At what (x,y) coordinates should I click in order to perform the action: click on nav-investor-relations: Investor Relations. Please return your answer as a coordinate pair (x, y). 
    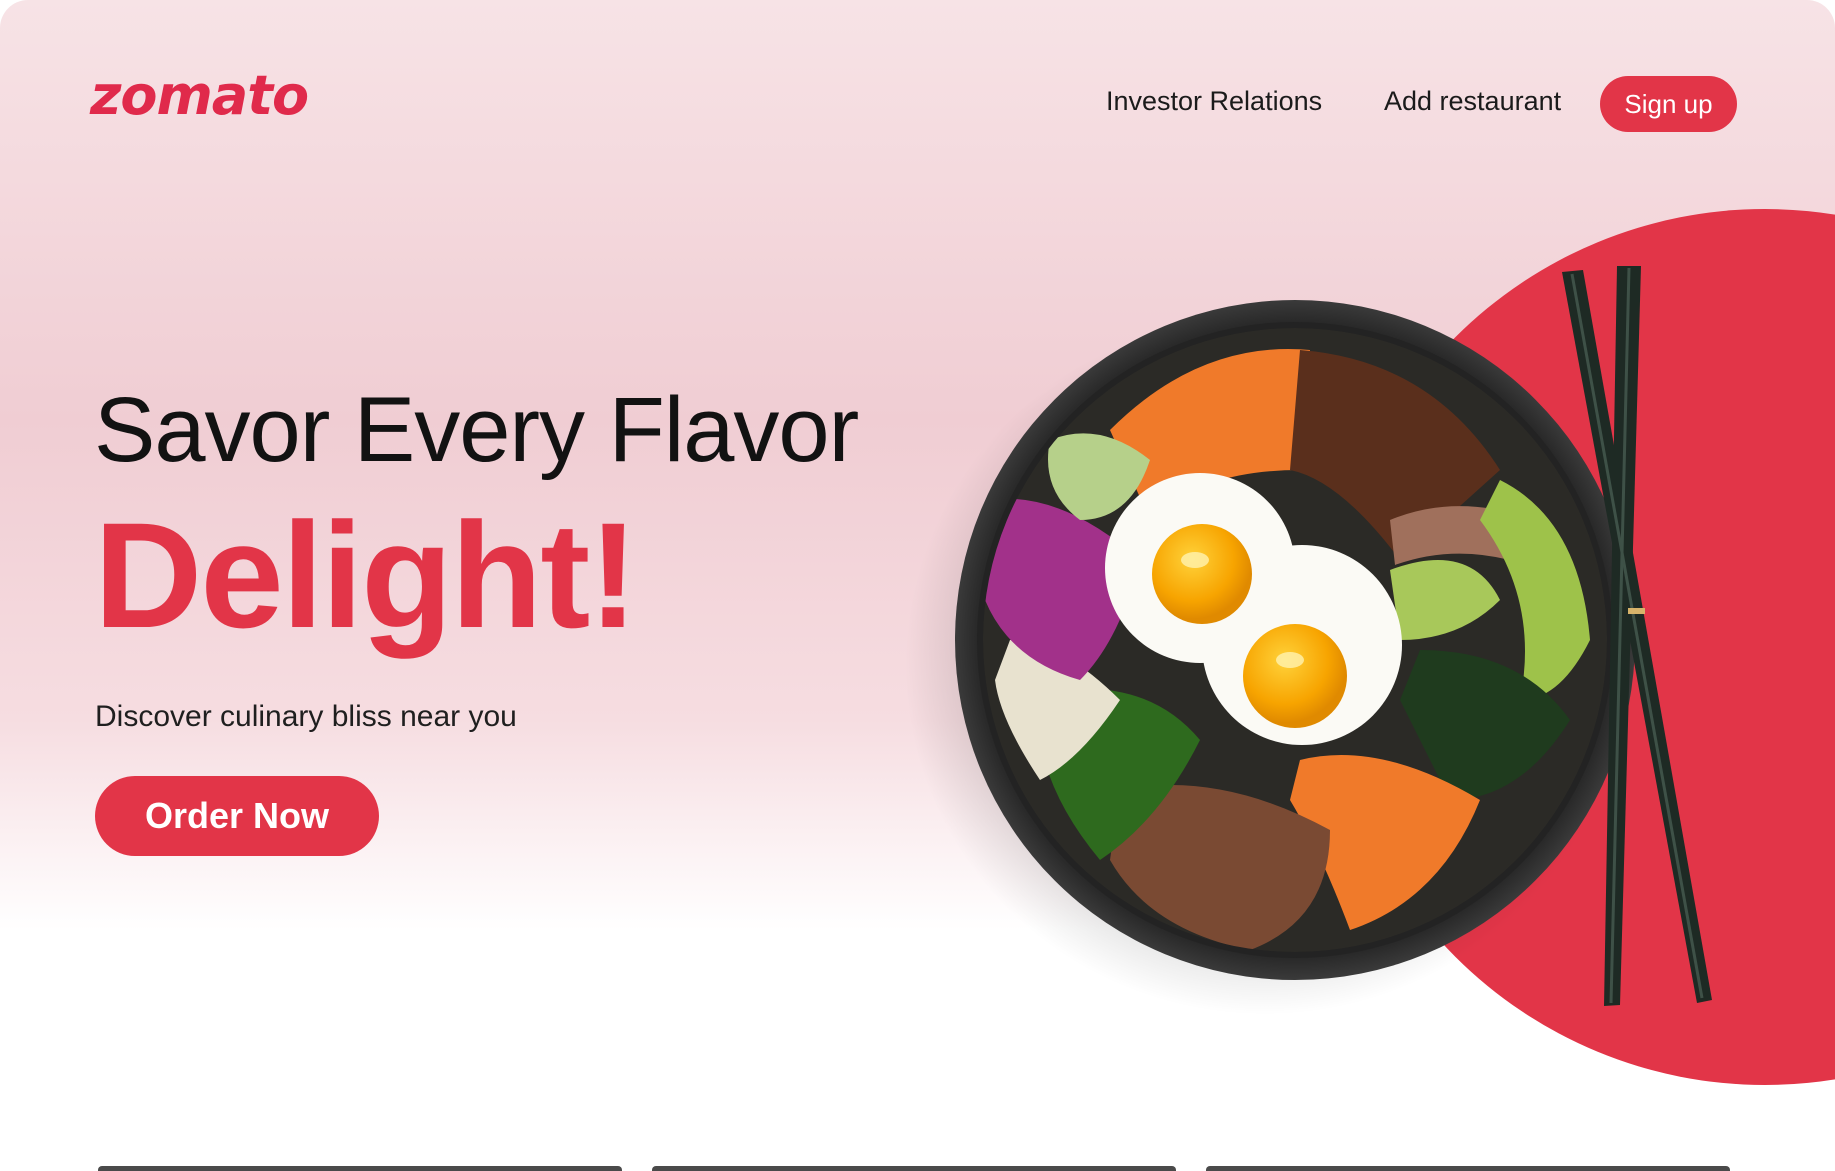
    Looking at the image, I should click on (1214, 101).